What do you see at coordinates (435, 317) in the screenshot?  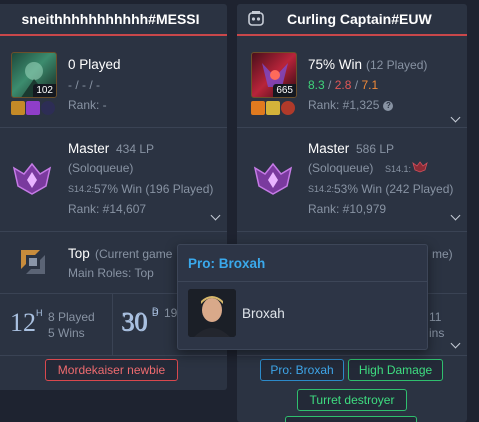 I see `stat-played: 11` at bounding box center [435, 317].